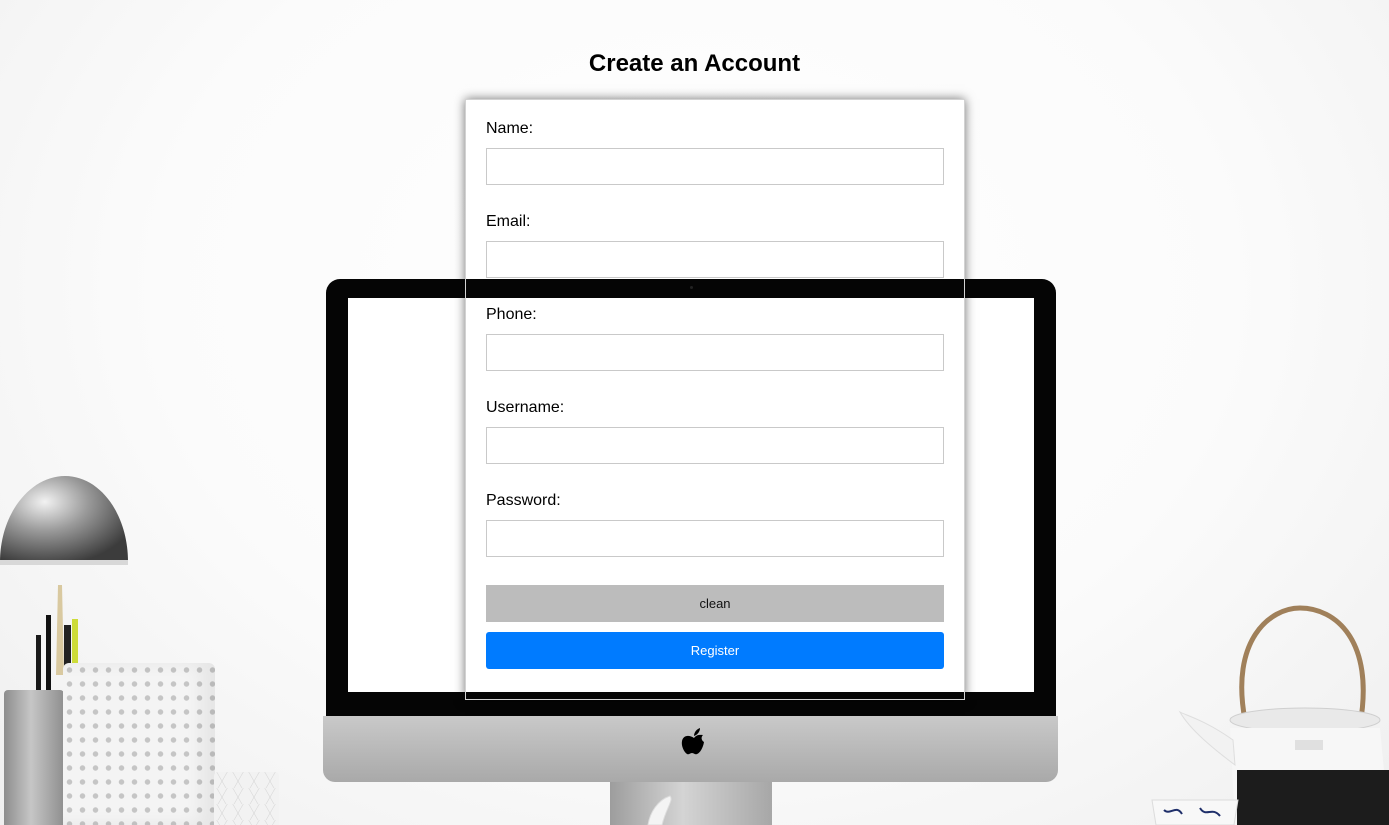  Describe the element at coordinates (1283, 715) in the screenshot. I see `teapot-image` at that location.